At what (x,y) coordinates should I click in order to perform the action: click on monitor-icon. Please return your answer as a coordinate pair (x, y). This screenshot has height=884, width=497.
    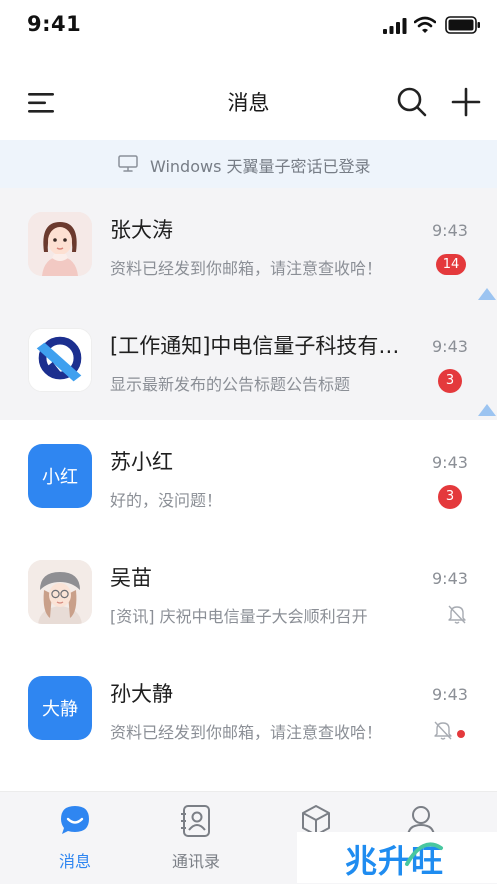
    Looking at the image, I should click on (128, 163).